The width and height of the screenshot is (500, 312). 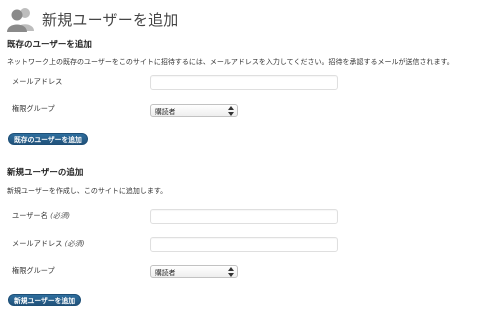 I want to click on username-required-note: (必須), so click(x=60, y=215).